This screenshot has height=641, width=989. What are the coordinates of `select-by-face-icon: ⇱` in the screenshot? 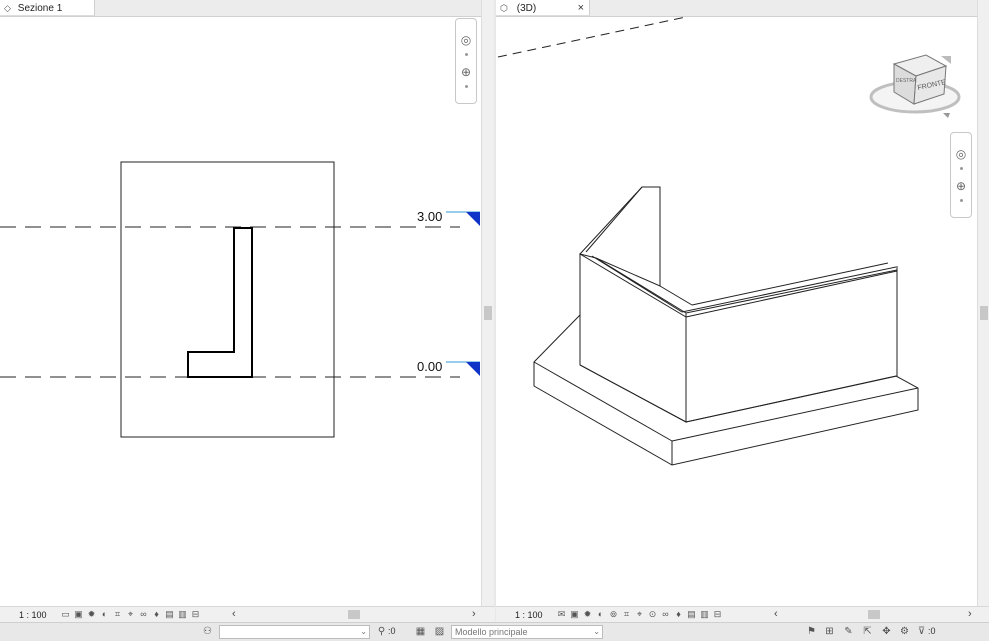 It's located at (867, 631).